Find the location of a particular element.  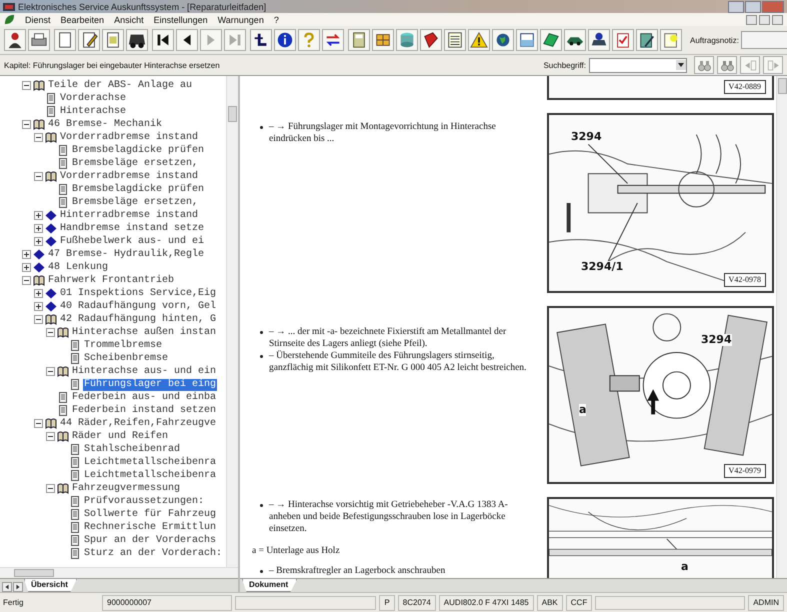

document-button is located at coordinates (113, 40).